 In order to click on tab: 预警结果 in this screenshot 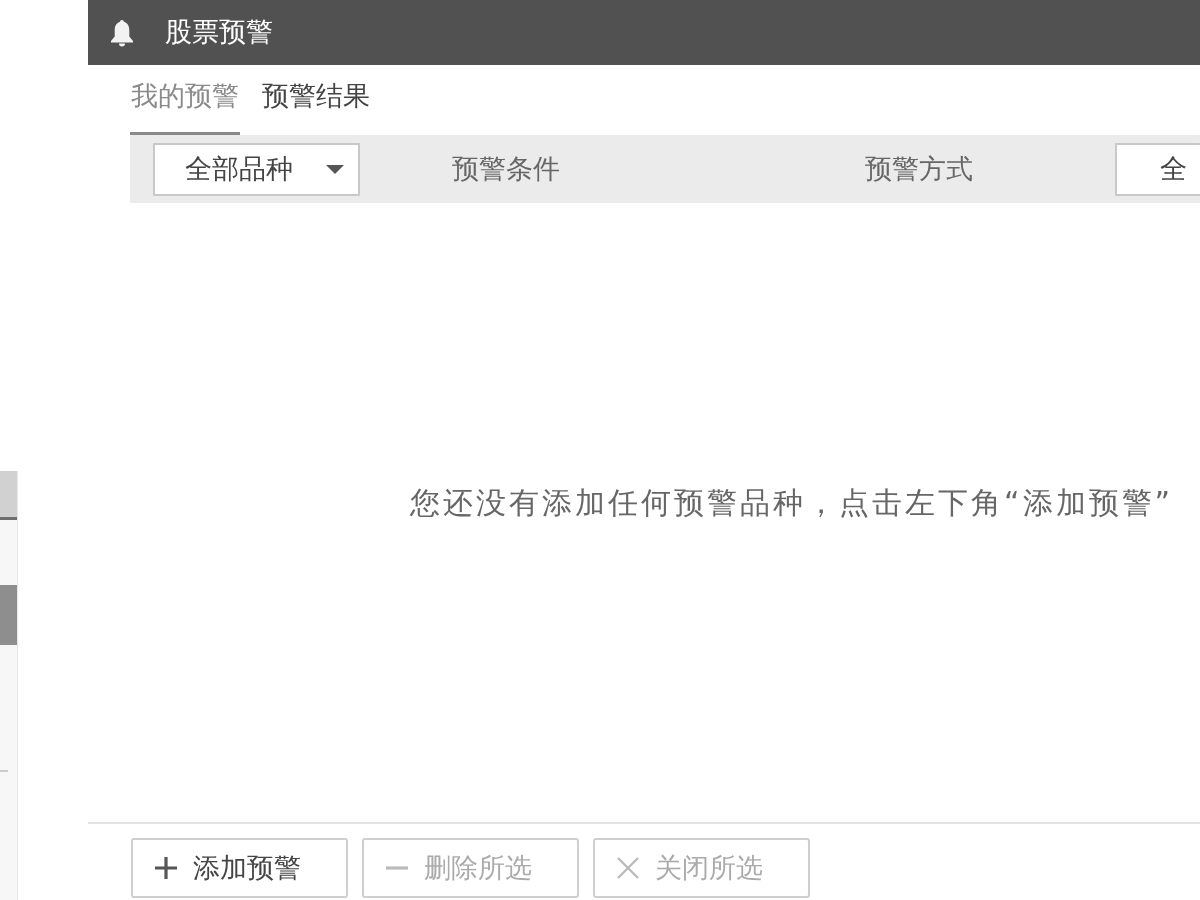, I will do `click(316, 100)`.